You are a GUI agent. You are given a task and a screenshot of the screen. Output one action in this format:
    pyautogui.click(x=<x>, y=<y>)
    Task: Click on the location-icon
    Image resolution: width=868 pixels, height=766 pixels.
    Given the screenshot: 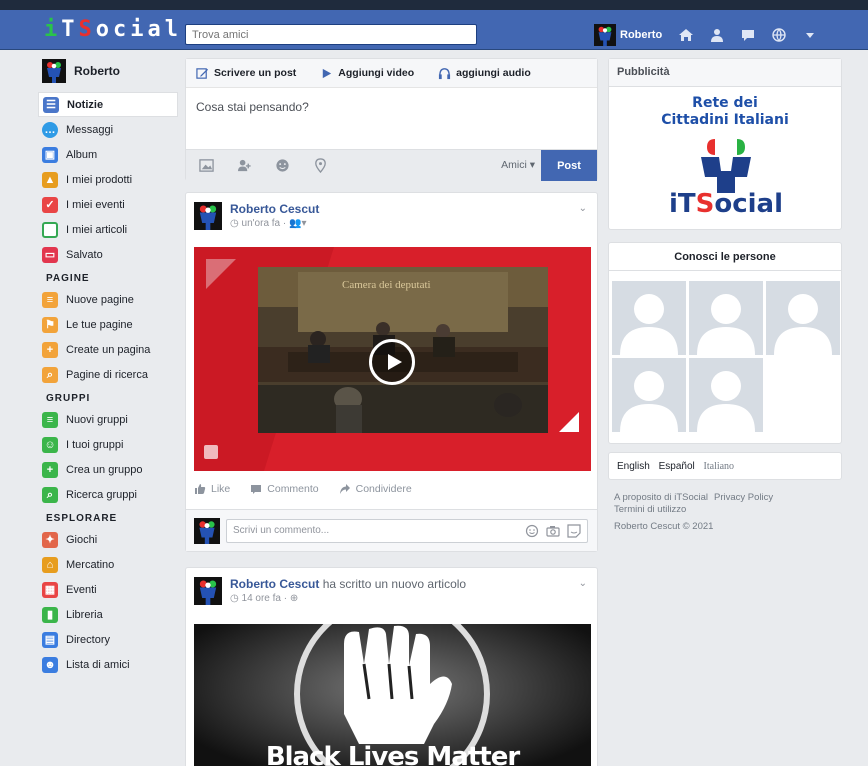 What is the action you would take?
    pyautogui.click(x=320, y=166)
    